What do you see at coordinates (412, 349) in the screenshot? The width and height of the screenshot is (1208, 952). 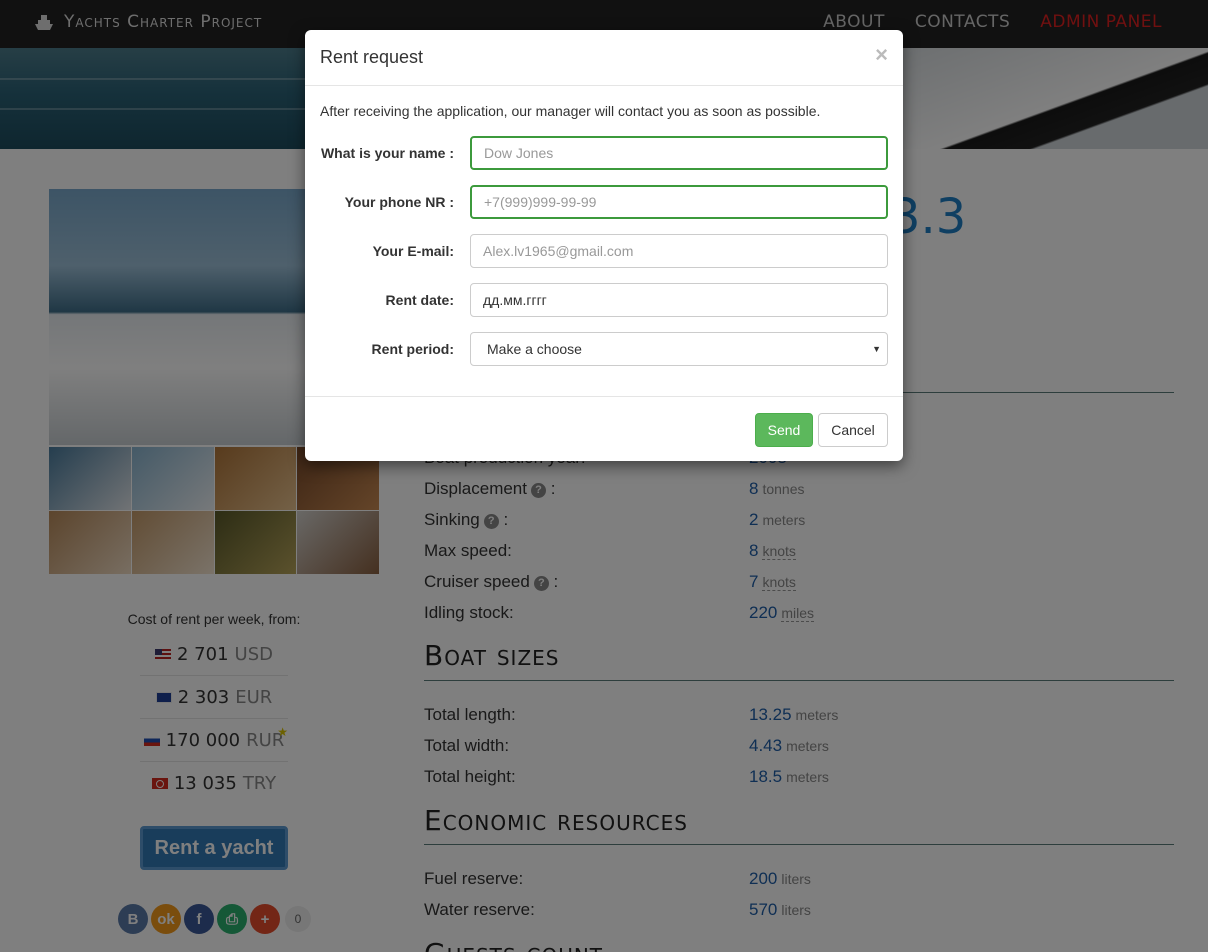 I see `rent-period-label: Rent period:` at bounding box center [412, 349].